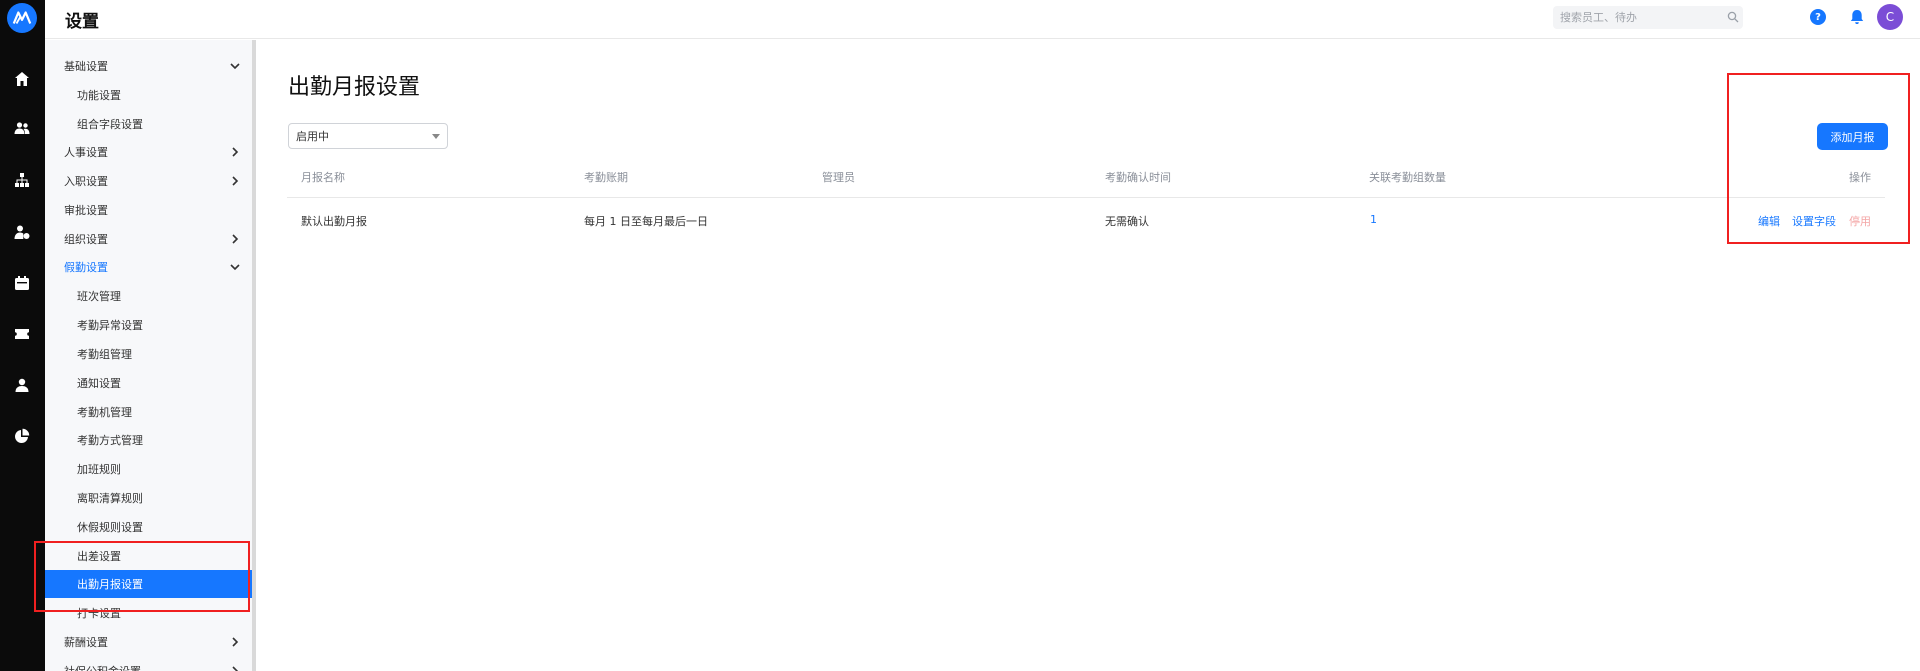 This screenshot has width=1920, height=671. Describe the element at coordinates (86, 210) in the screenshot. I see `sidebar-item-label: 审批设置` at that location.